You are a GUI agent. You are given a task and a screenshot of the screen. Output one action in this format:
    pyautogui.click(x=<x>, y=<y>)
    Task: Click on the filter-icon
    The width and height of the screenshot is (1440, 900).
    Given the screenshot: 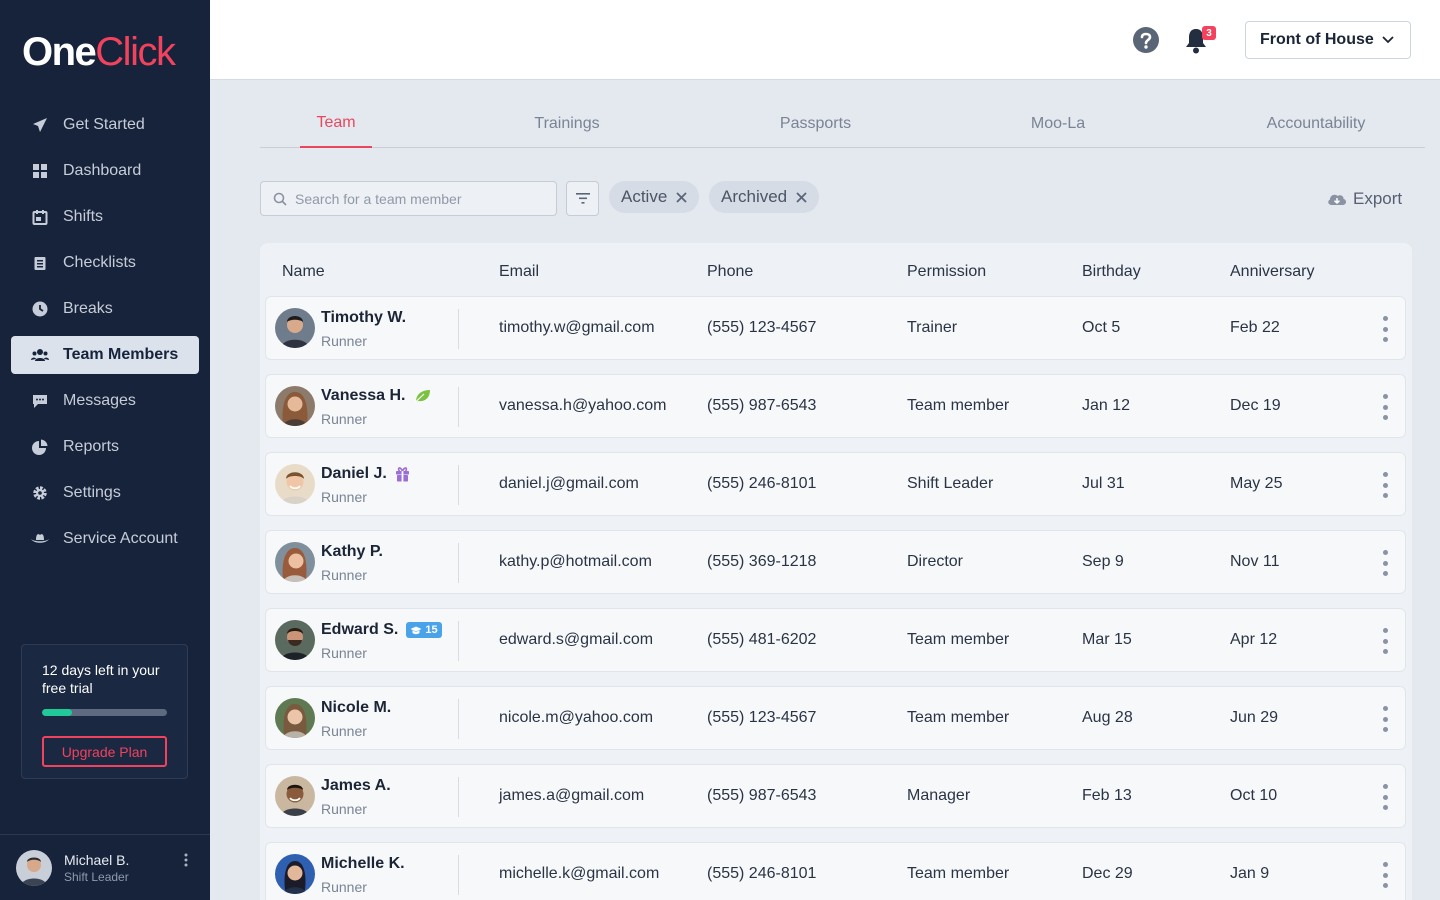 What is the action you would take?
    pyautogui.click(x=582, y=198)
    